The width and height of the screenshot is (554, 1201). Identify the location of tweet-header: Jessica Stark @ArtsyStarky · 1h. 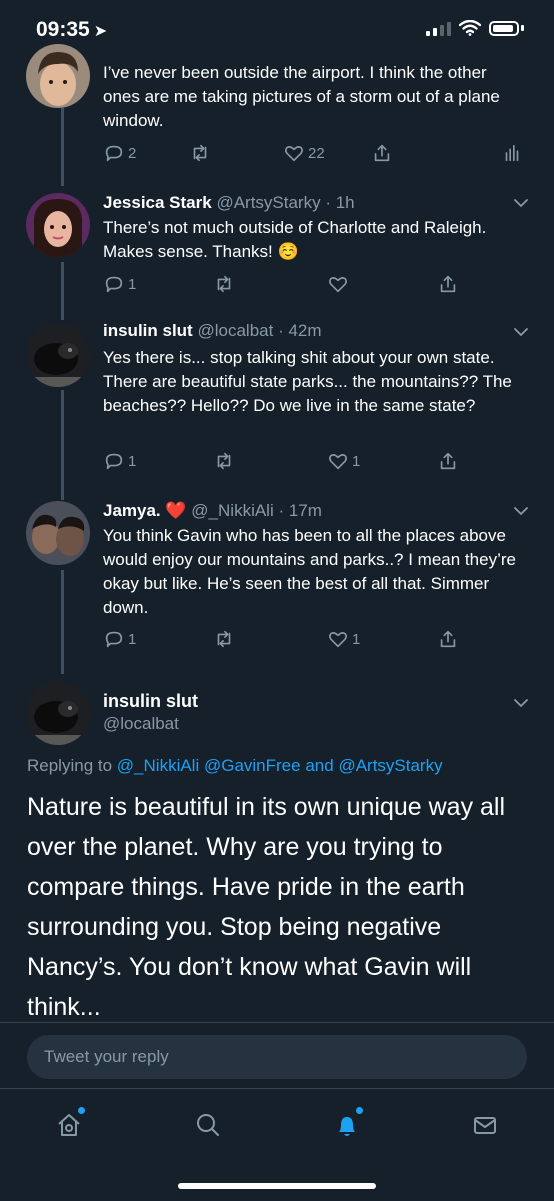
(229, 203).